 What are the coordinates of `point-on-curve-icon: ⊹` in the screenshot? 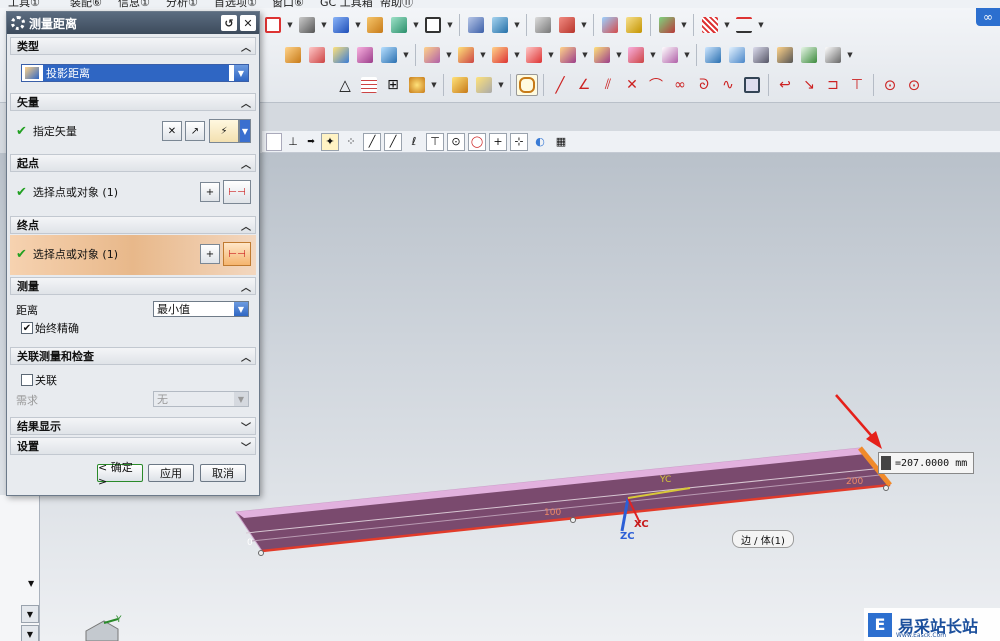 It's located at (519, 141).